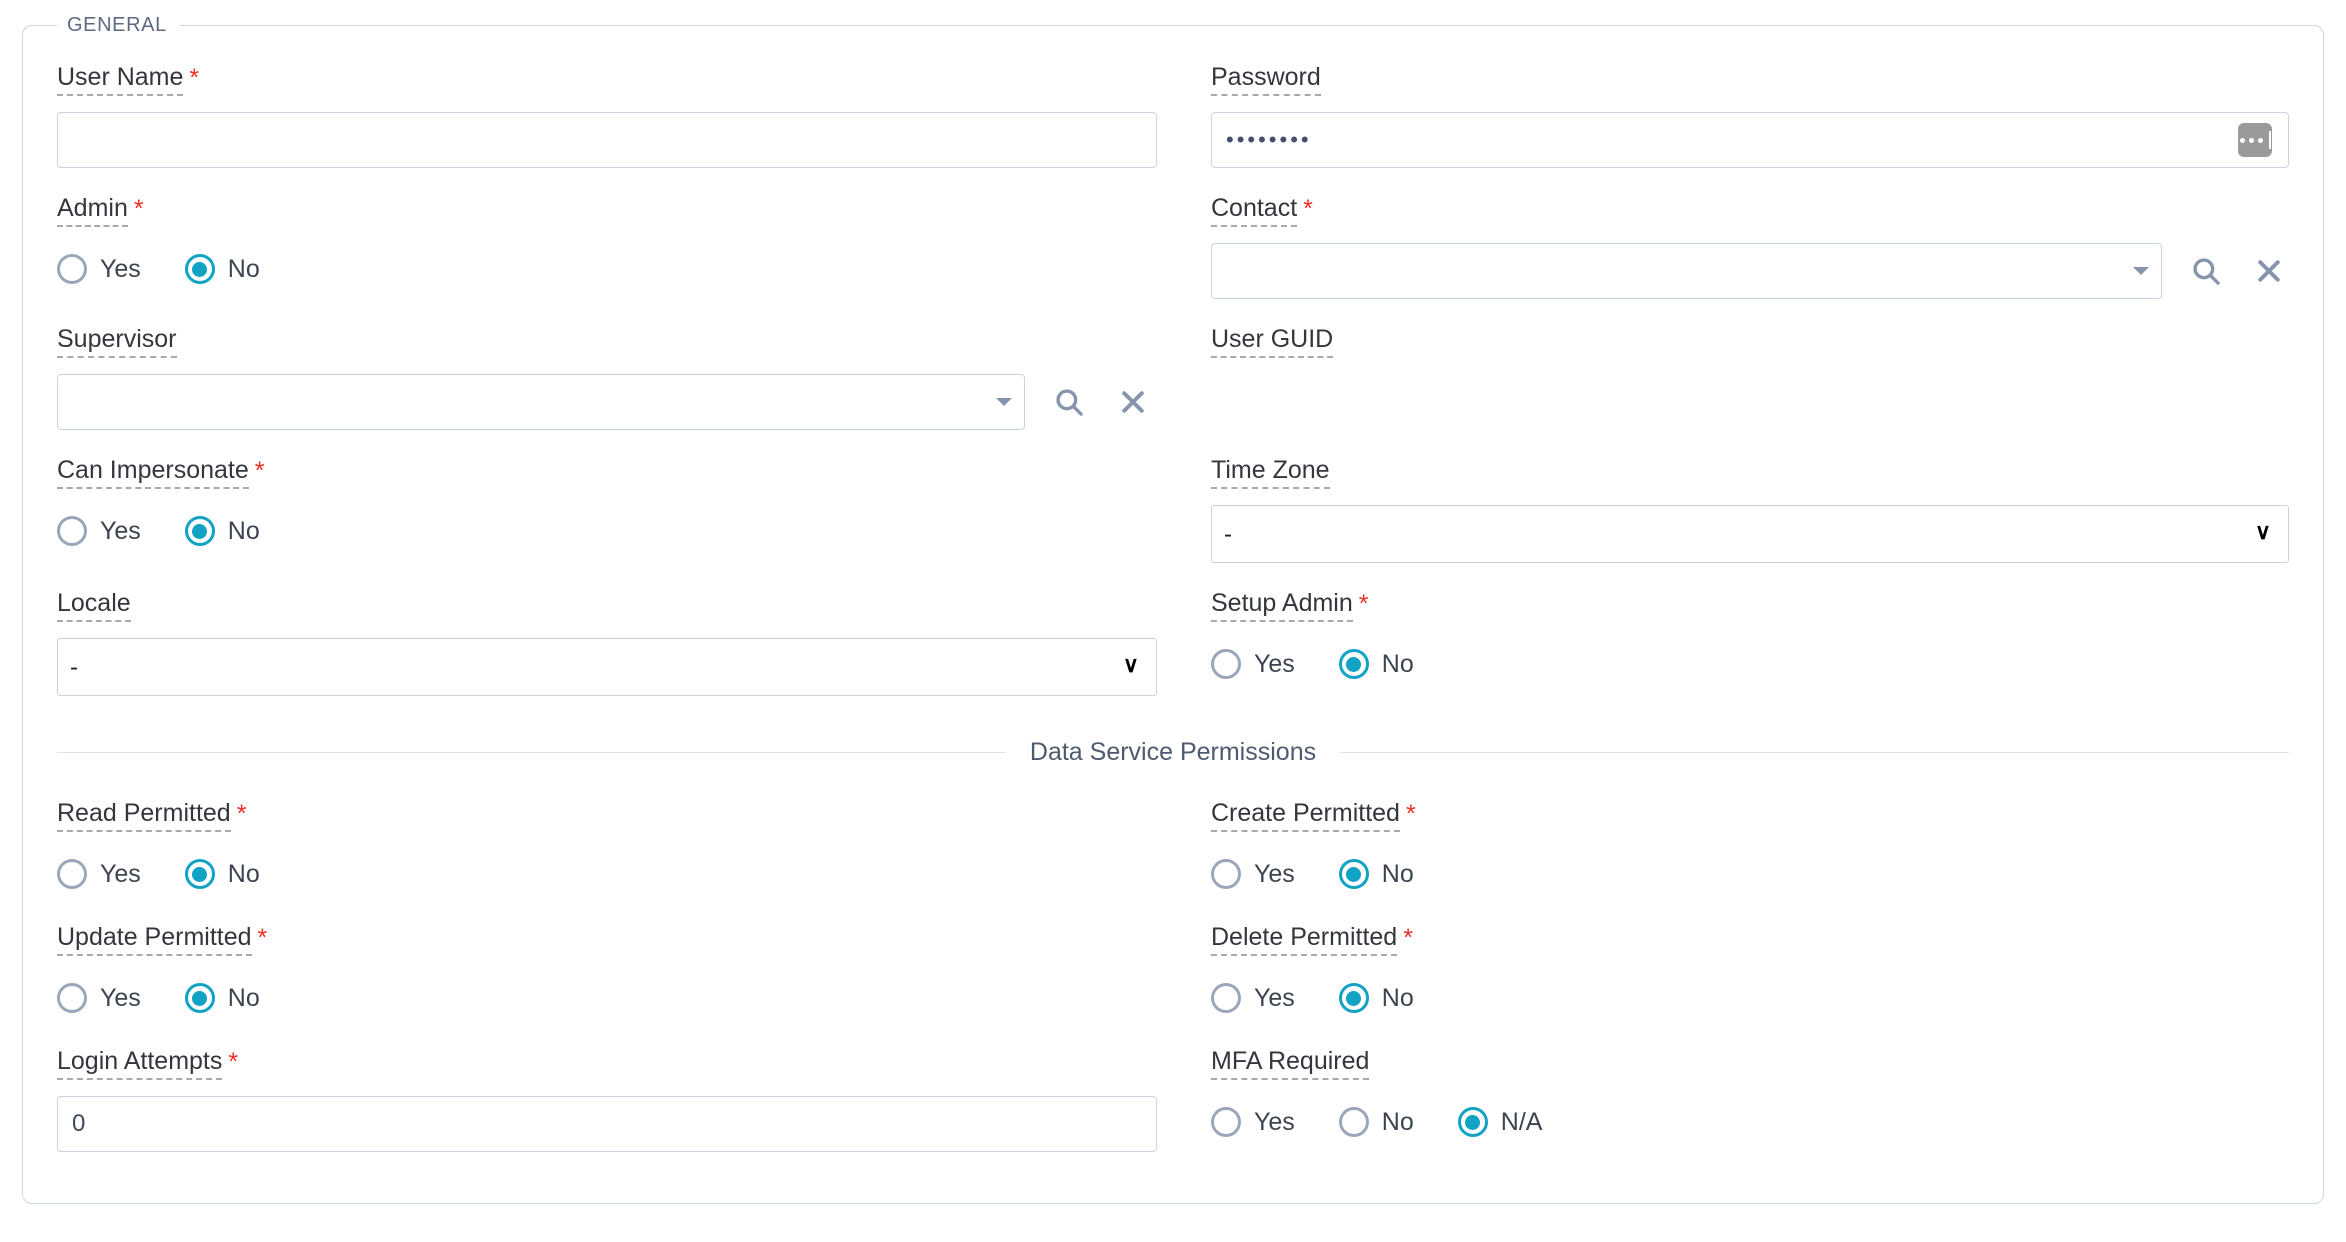 The height and width of the screenshot is (1242, 2346). What do you see at coordinates (1397, 663) in the screenshot?
I see `setup-admin-radio-no-label: No` at bounding box center [1397, 663].